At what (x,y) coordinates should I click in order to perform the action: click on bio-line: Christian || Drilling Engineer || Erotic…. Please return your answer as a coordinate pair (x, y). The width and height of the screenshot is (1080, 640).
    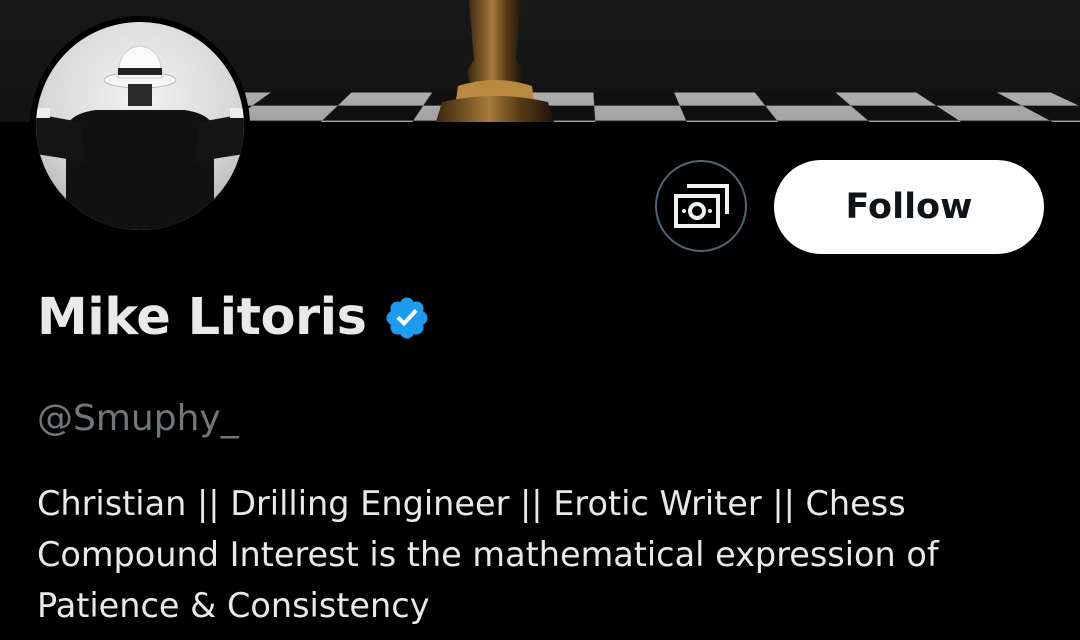
    Looking at the image, I should click on (471, 503).